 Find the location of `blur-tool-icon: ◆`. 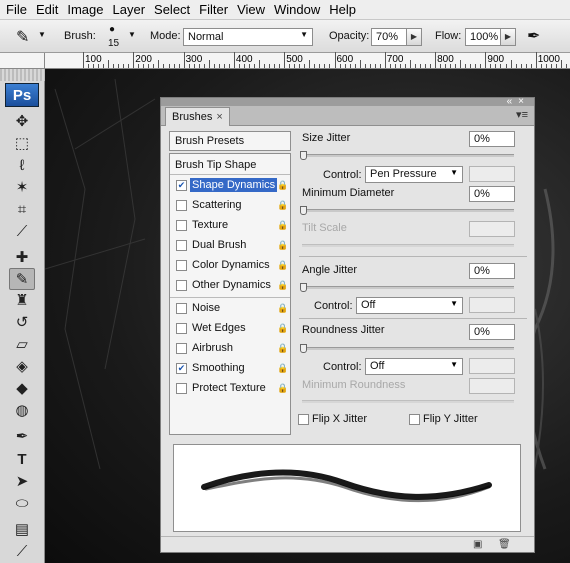

blur-tool-icon: ◆ is located at coordinates (22, 389).